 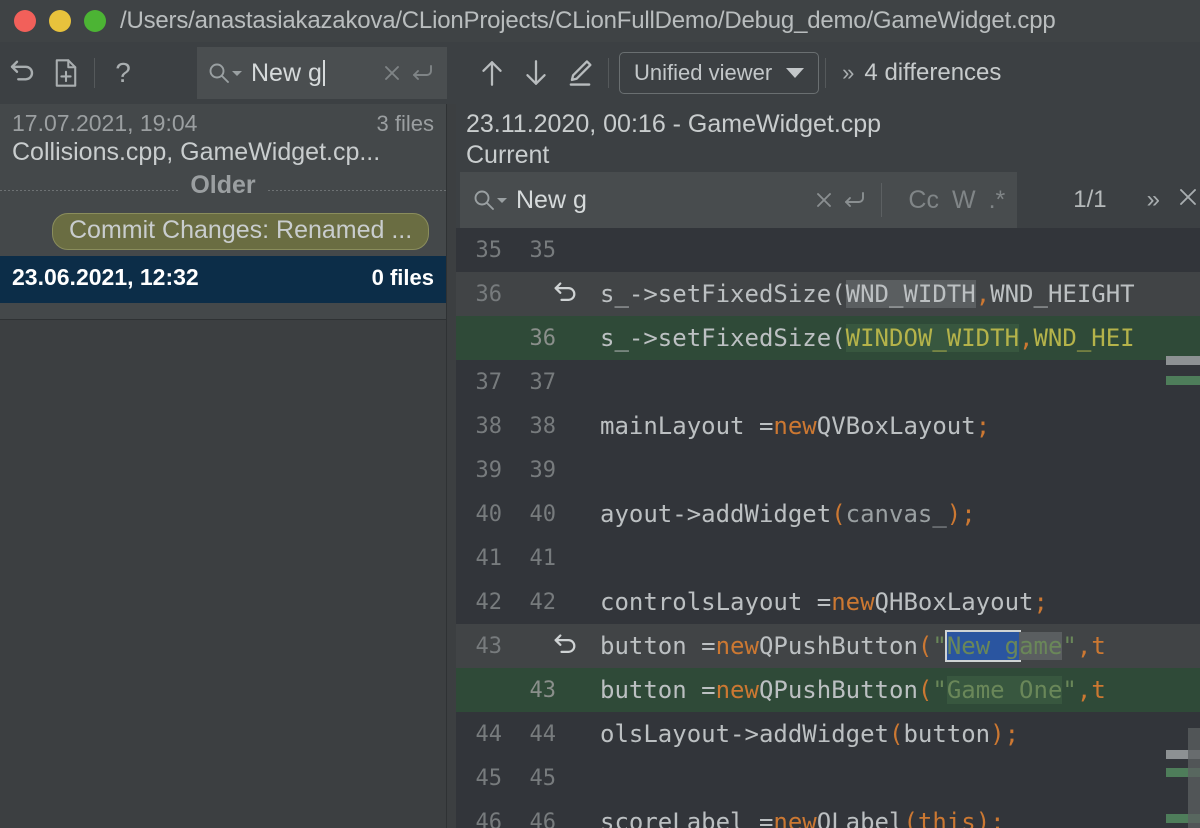 I want to click on text-cursor, so click(x=323, y=73).